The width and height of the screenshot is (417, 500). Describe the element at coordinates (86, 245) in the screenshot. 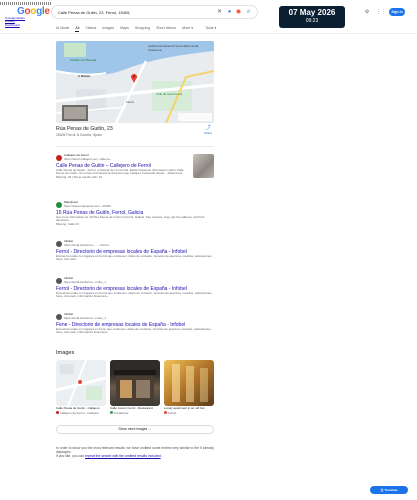

I see `result-url: https://local.infobel.es › ... › Ferrol` at that location.